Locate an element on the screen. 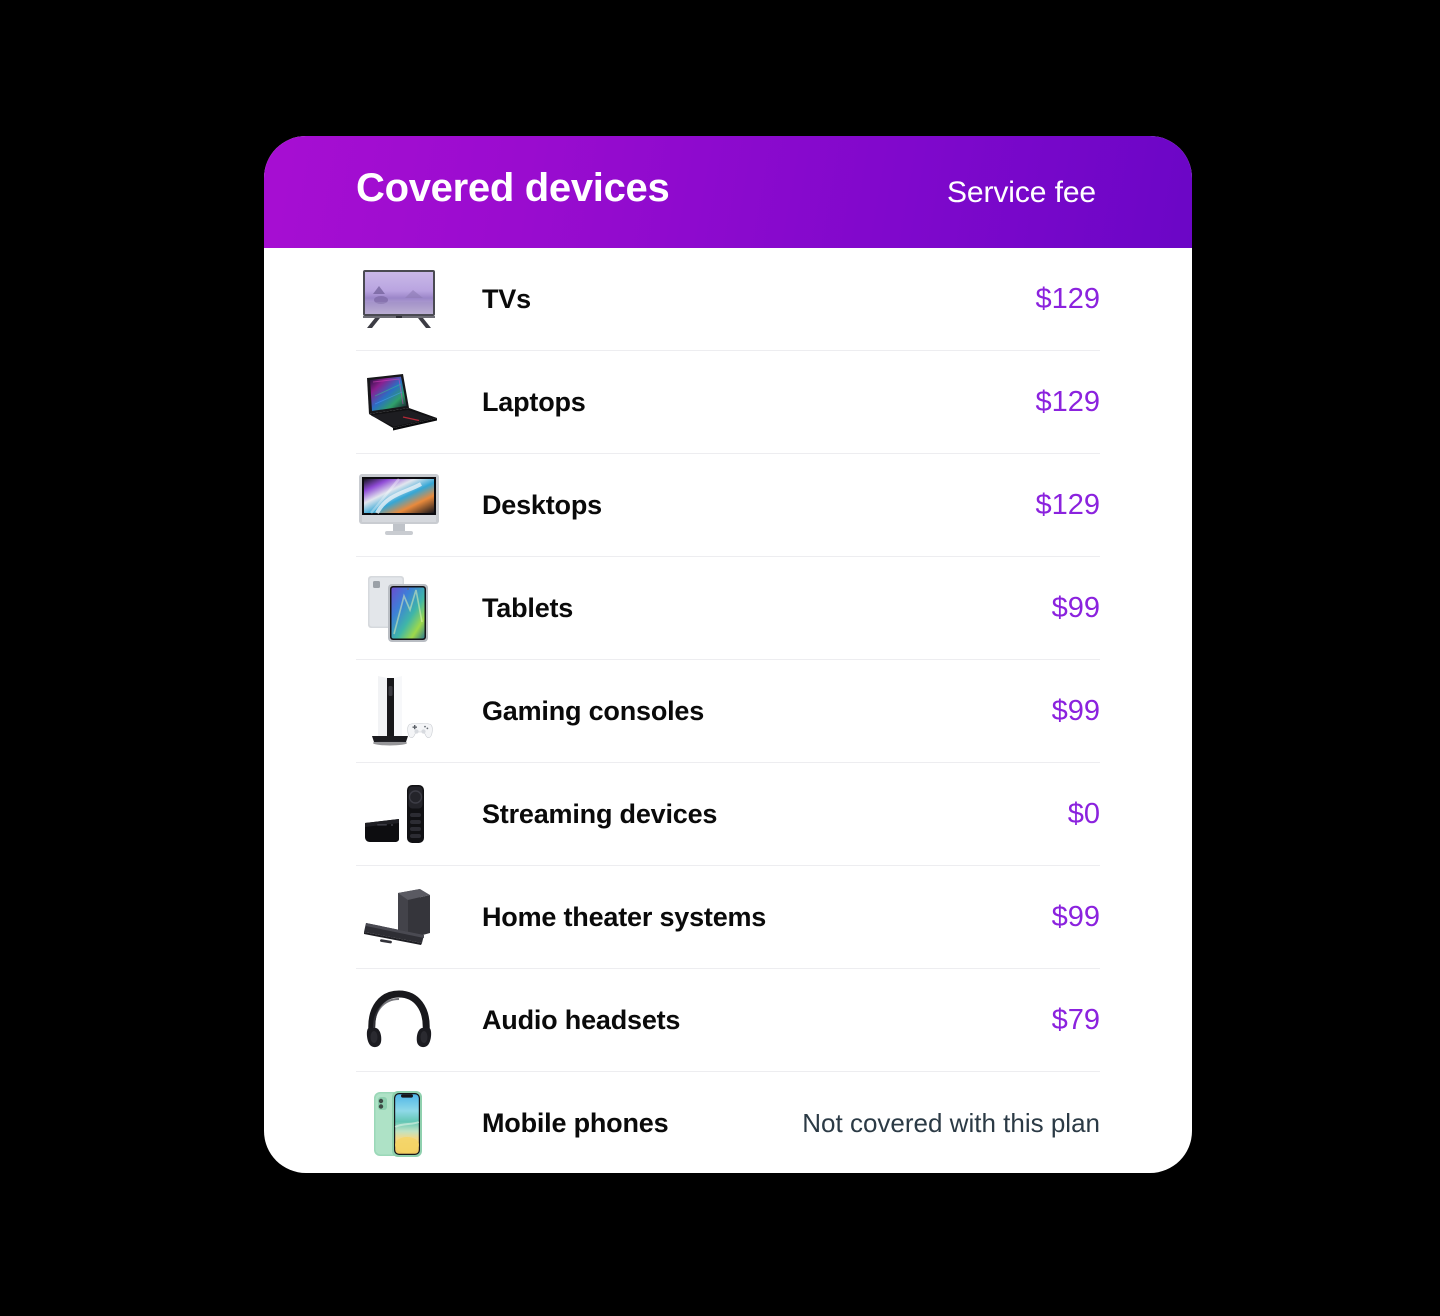 This screenshot has height=1316, width=1440. table-row: Tablets $99 is located at coordinates (728, 608).